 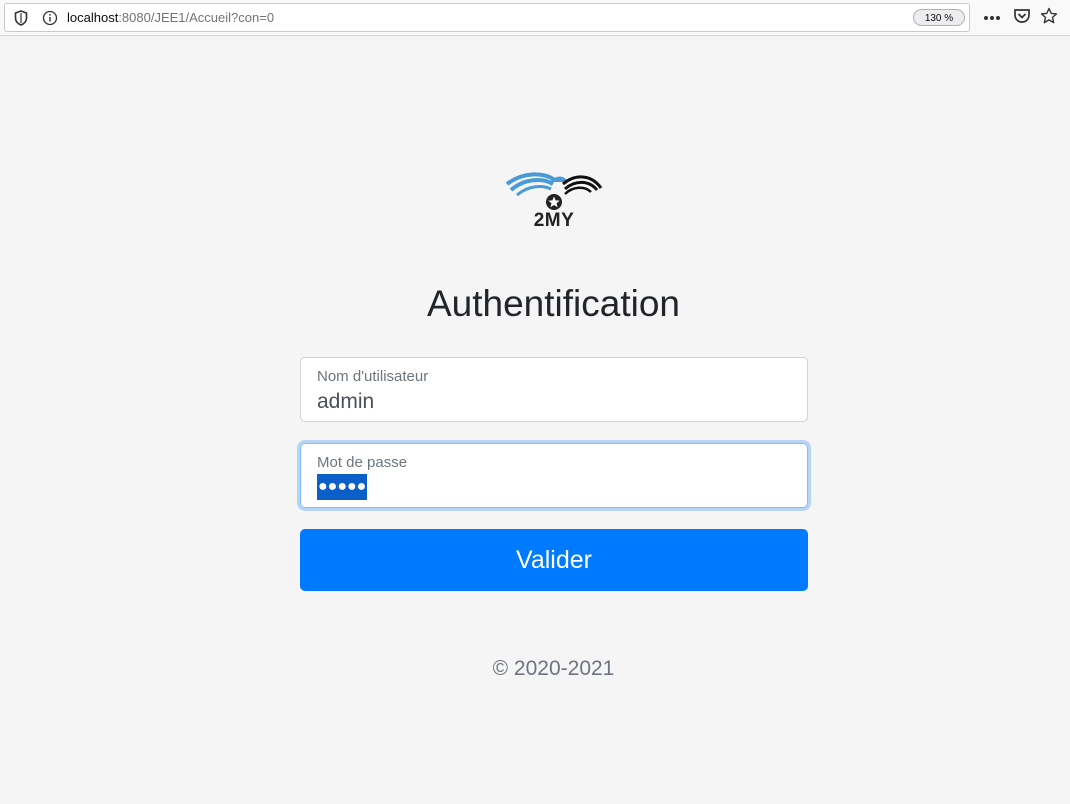 What do you see at coordinates (50, 20) in the screenshot?
I see `info-icon` at bounding box center [50, 20].